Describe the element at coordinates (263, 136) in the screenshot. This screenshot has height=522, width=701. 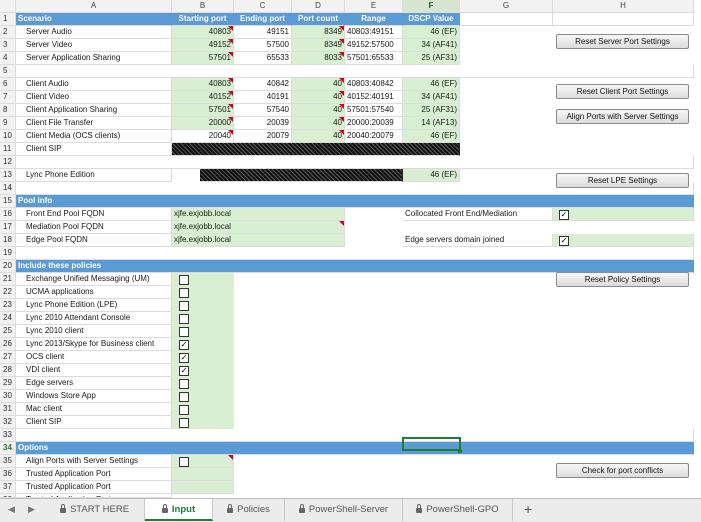
I see `ending-port-cell: 20079` at that location.